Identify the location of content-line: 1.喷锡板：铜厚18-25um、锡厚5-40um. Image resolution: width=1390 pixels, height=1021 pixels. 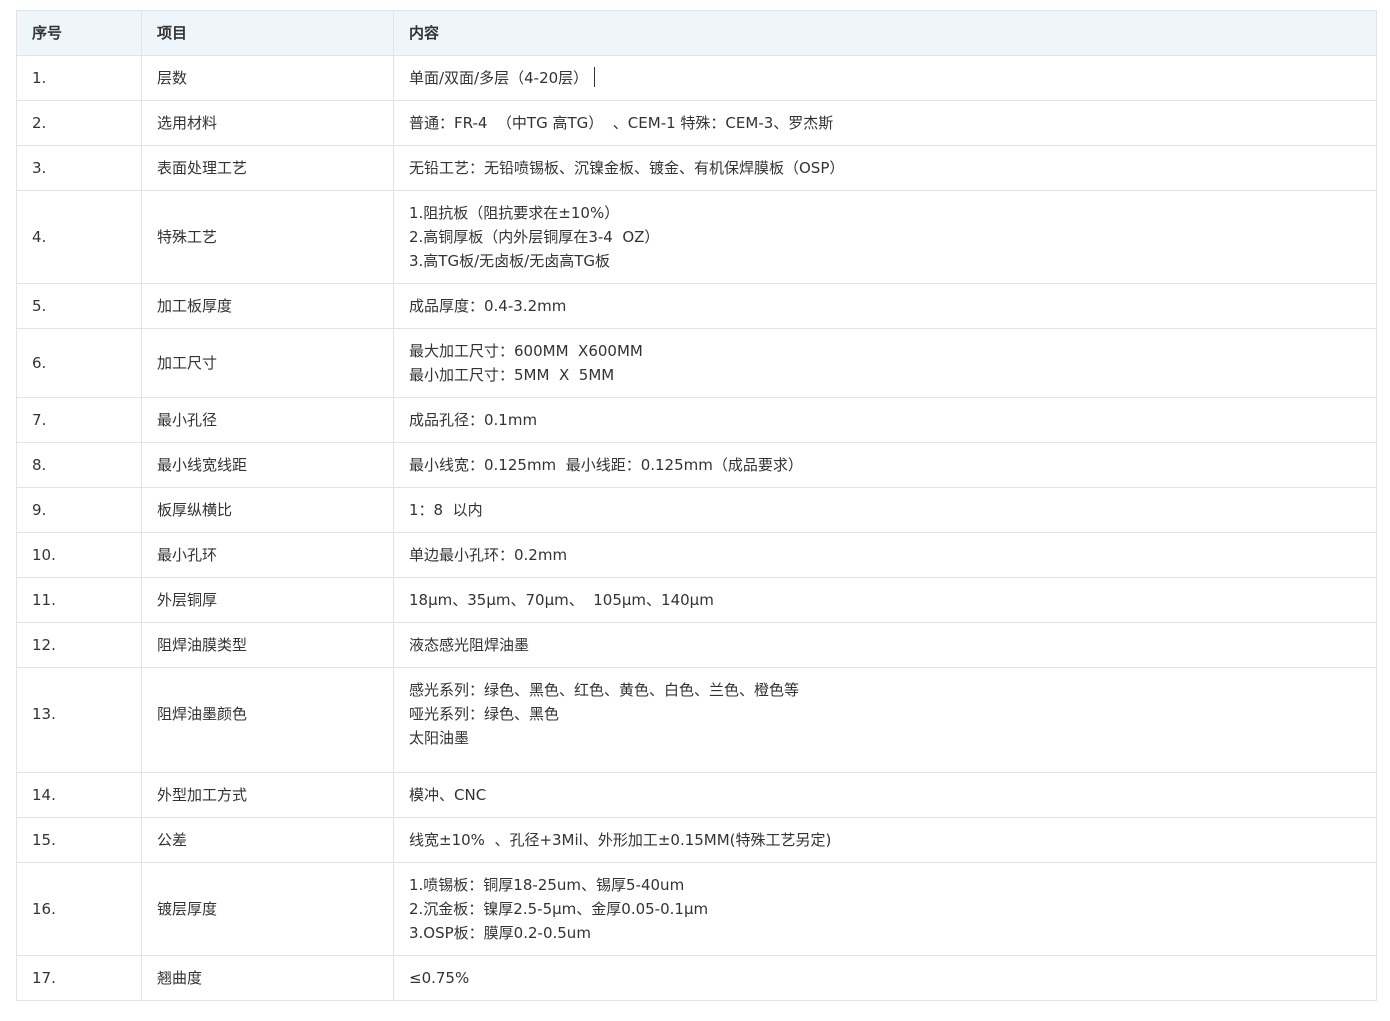
(547, 885).